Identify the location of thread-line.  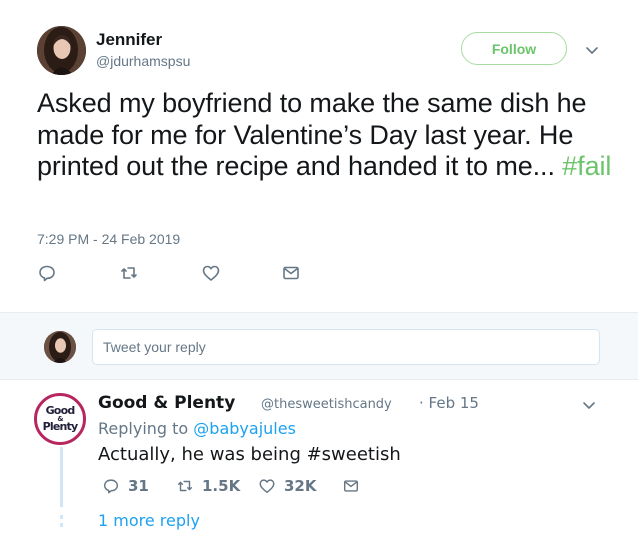
(61, 477).